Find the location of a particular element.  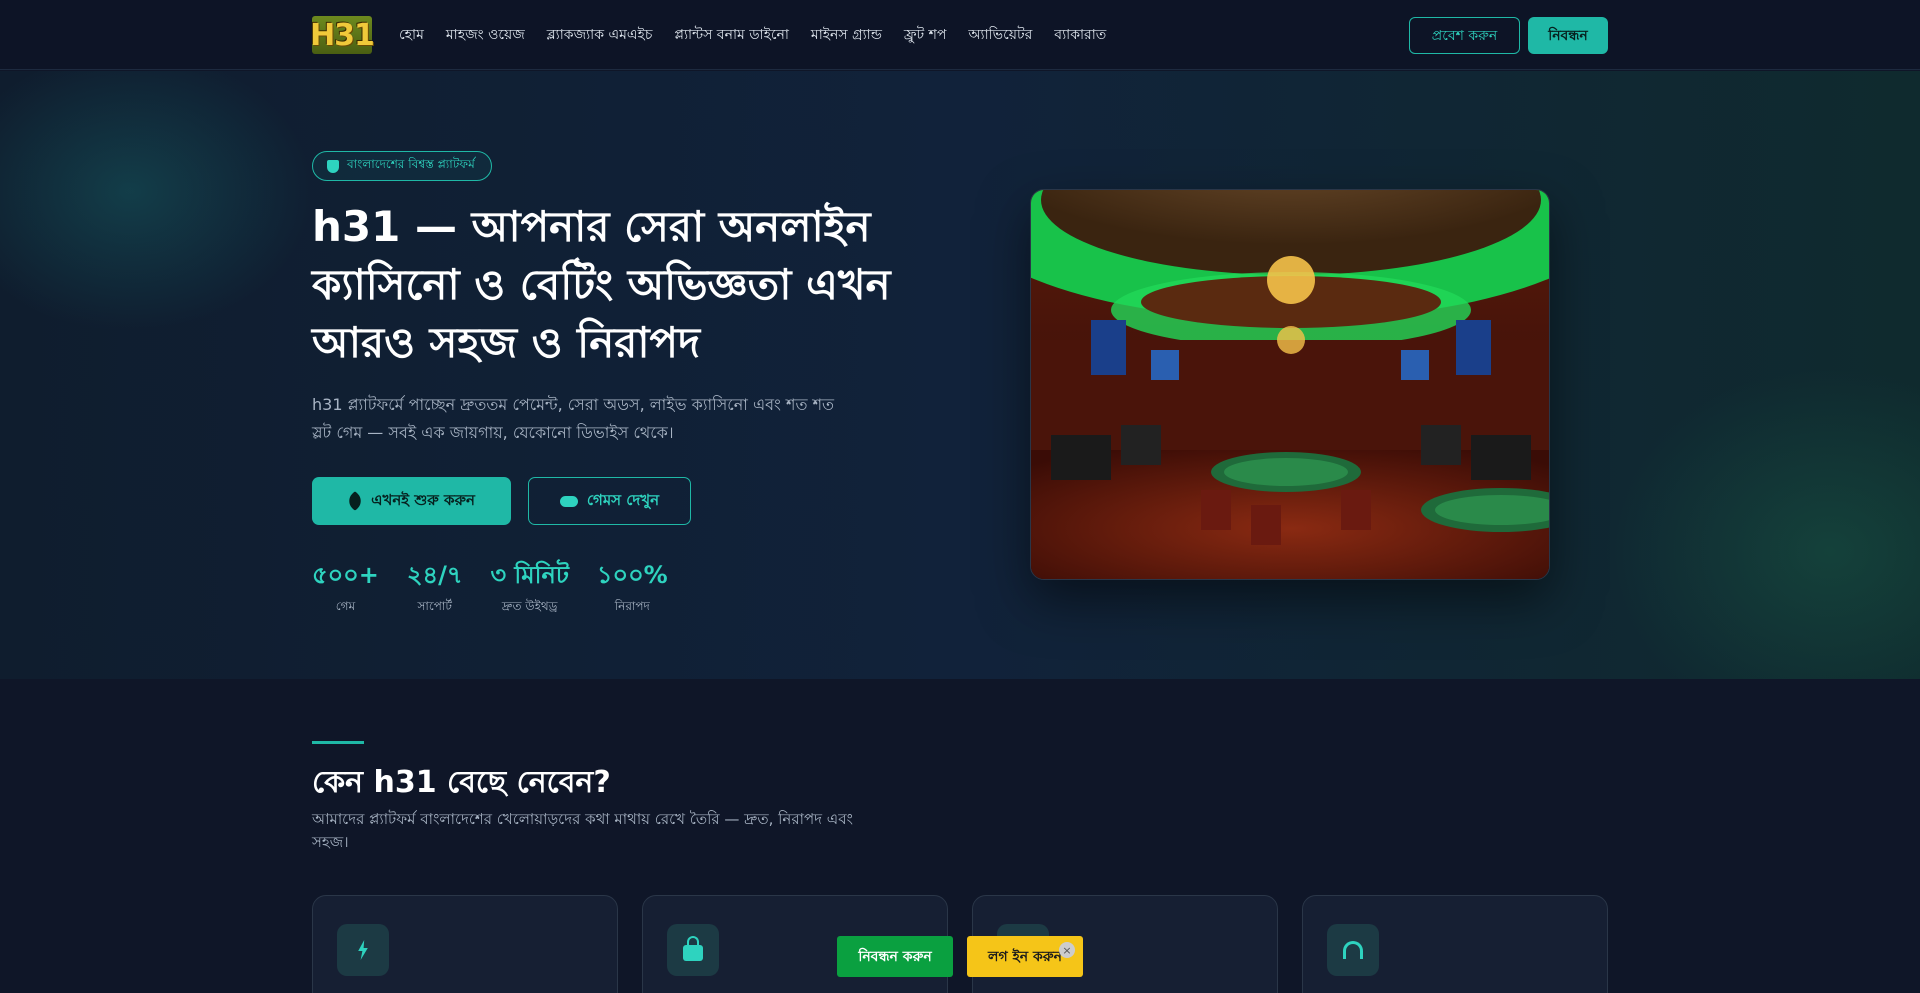

floating-register-button: নিবন্ধন করুন is located at coordinates (895, 956).